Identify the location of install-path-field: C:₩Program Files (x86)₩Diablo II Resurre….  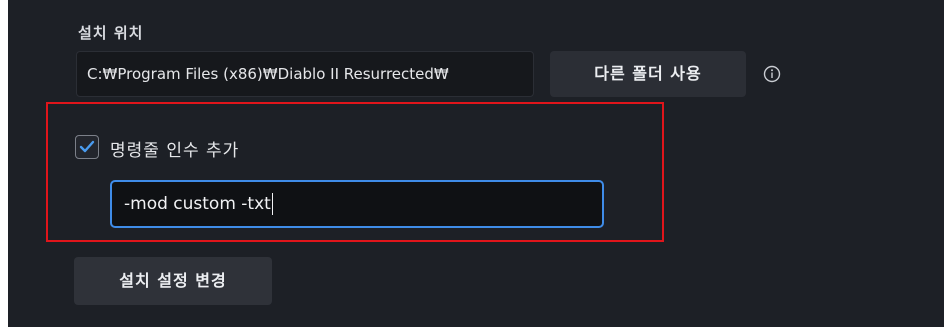
(305, 74).